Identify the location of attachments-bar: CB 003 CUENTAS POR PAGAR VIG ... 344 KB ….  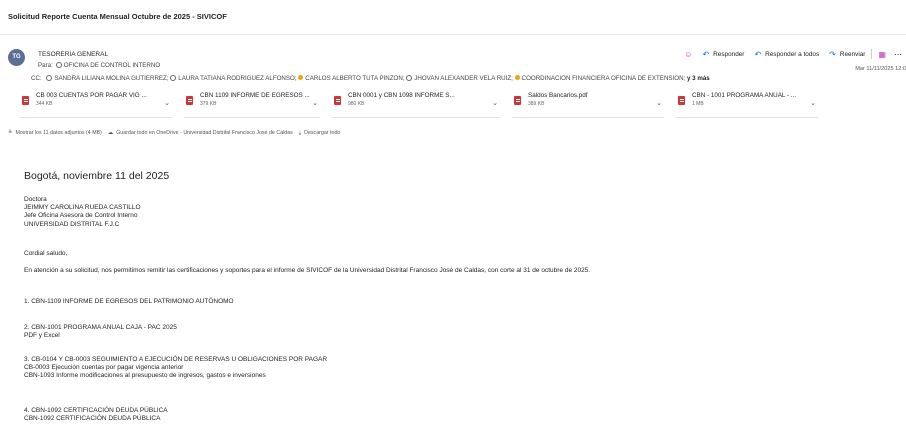
(425, 104).